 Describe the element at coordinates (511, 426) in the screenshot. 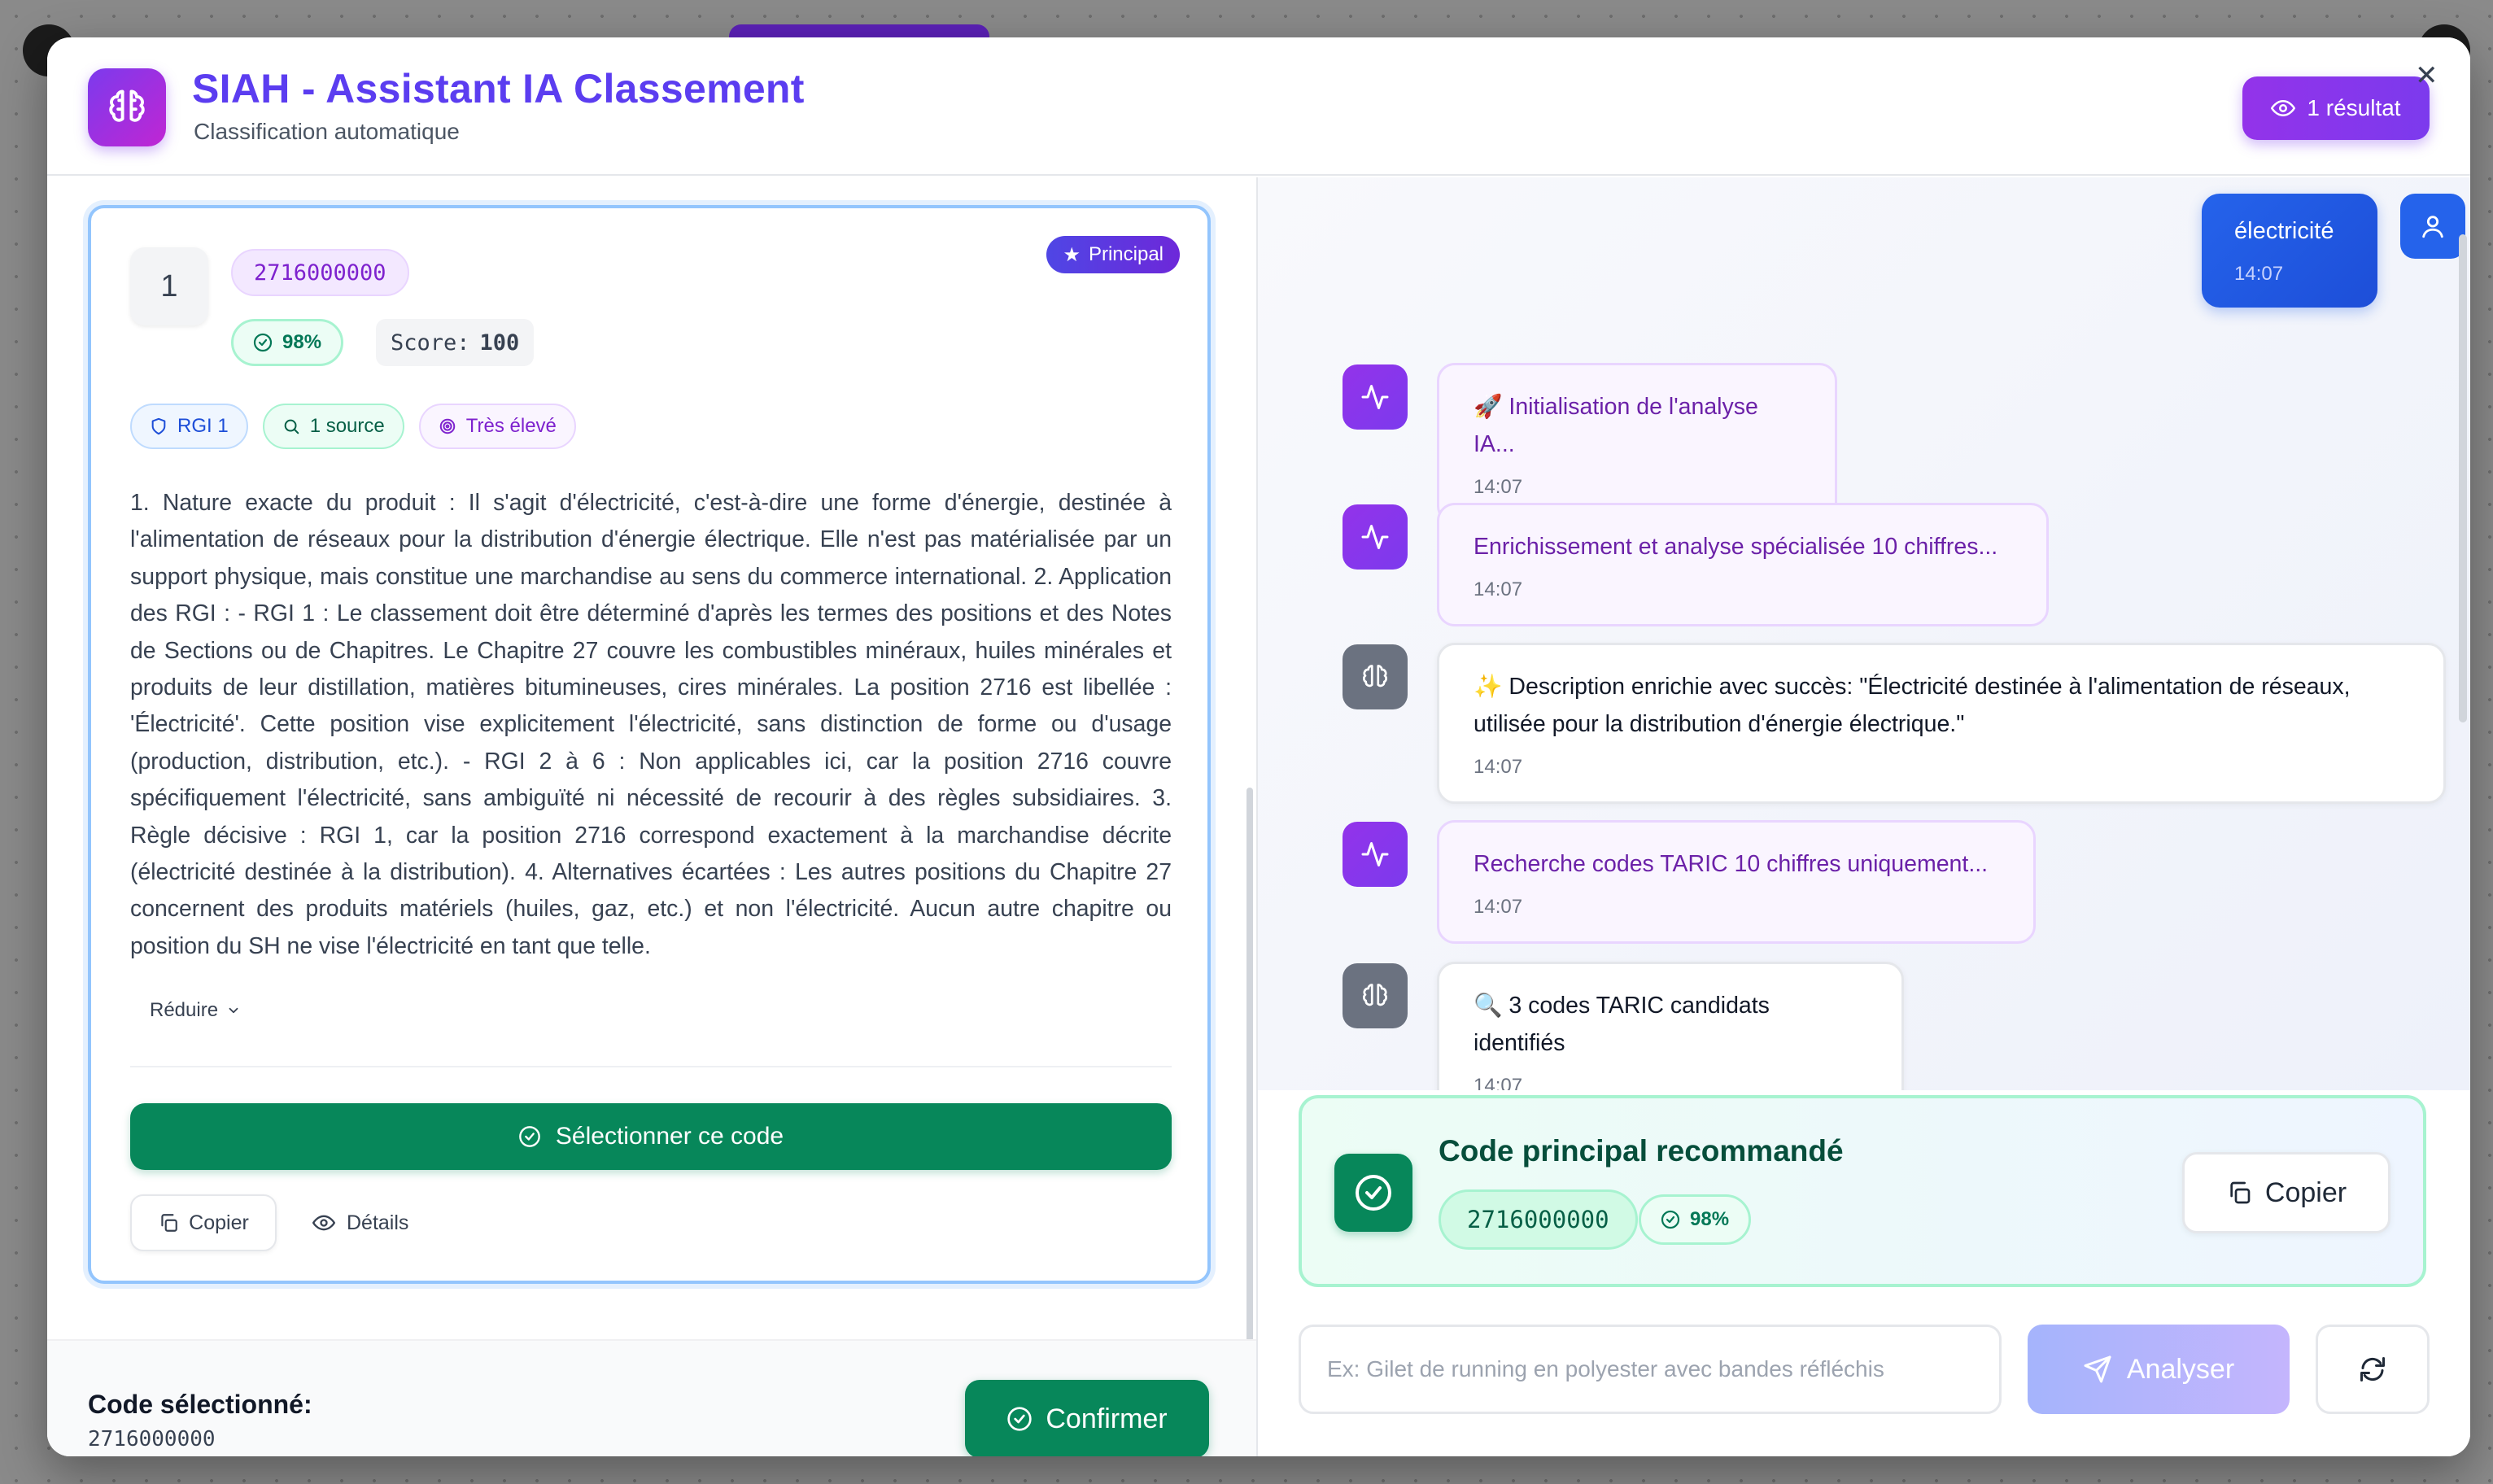

I see `tag-confidence-label: Très élevé` at that location.